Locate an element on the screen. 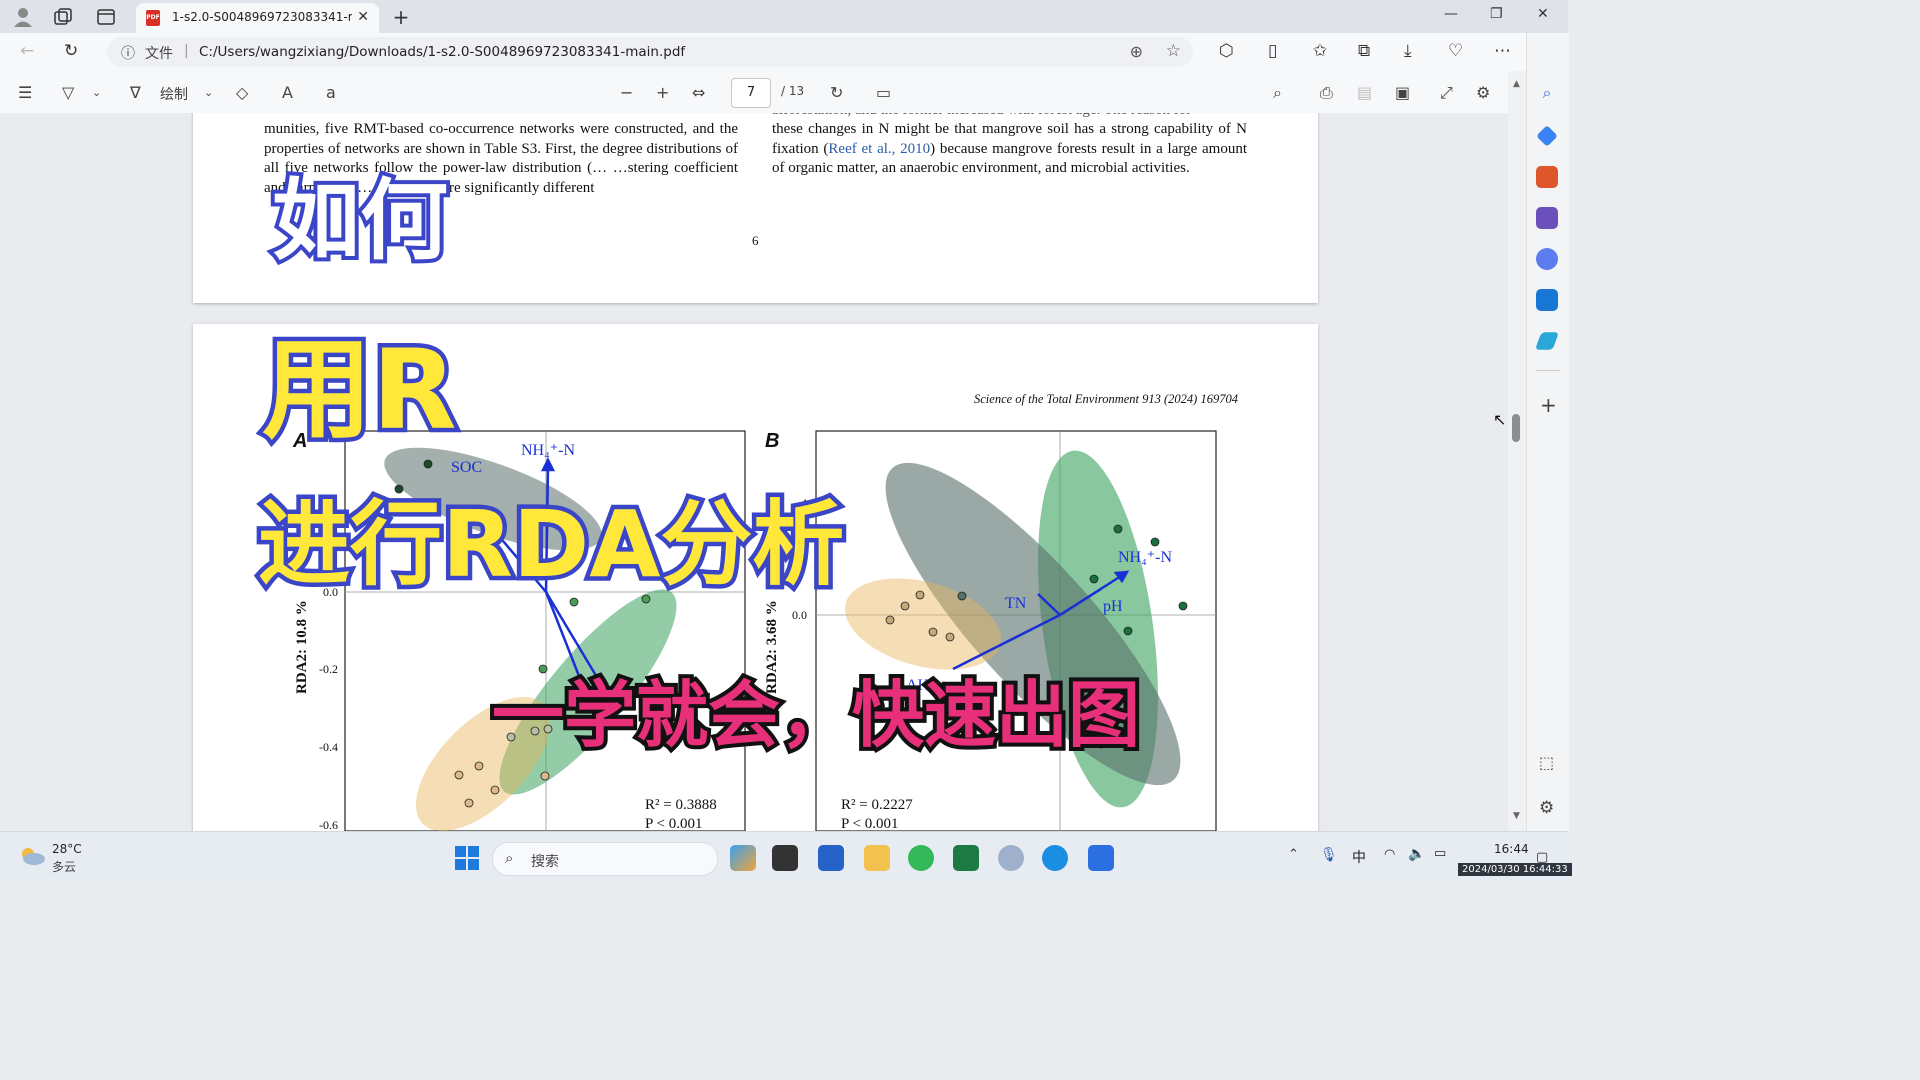 Image resolution: width=1920 pixels, height=1080 pixels. settings-icon: ⚙ is located at coordinates (1483, 92).